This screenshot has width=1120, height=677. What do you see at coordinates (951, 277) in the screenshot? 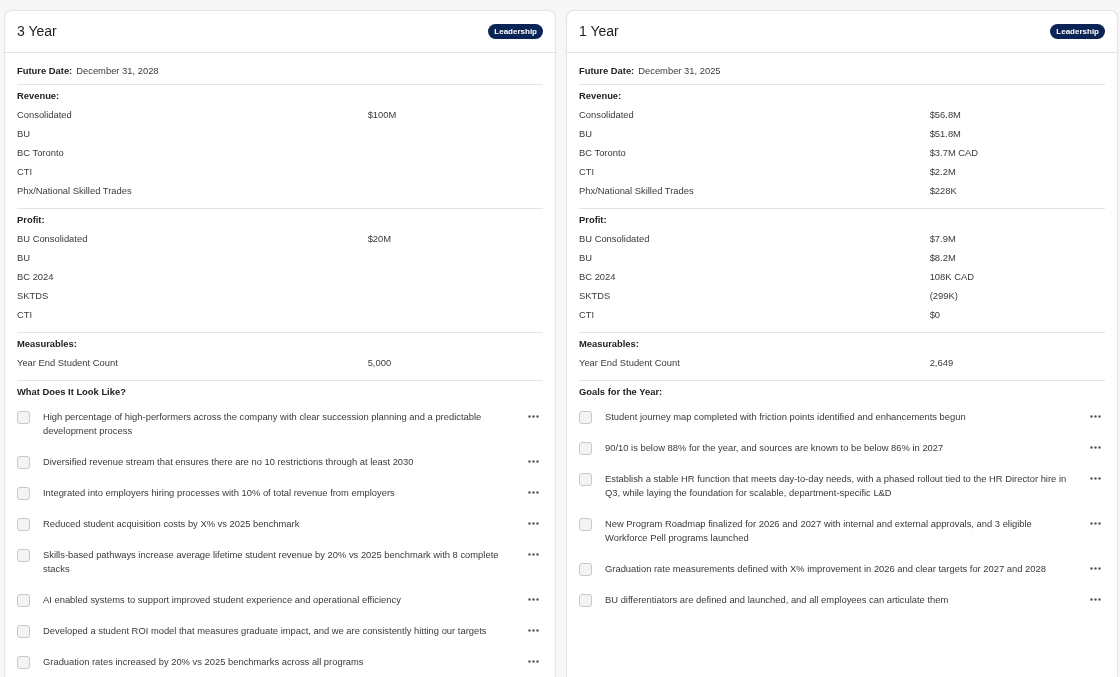
I see `row-value: 108K CAD` at bounding box center [951, 277].